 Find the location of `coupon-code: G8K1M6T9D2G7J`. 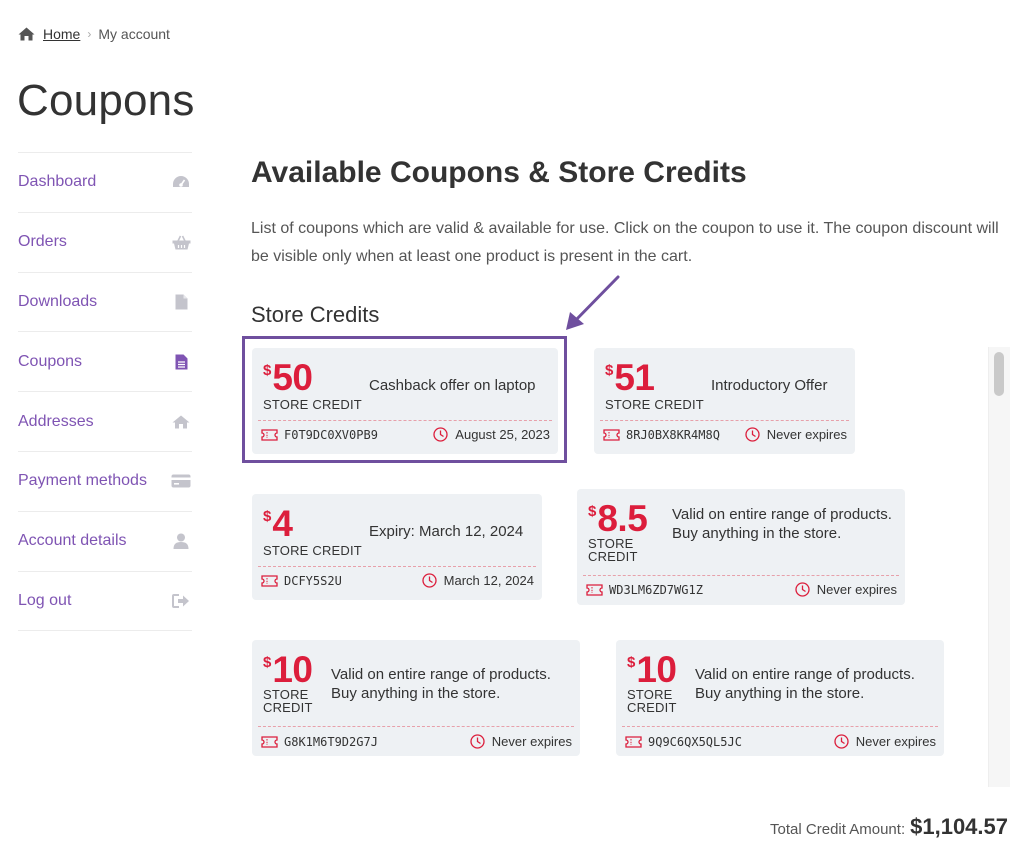

coupon-code: G8K1M6T9D2G7J is located at coordinates (319, 742).